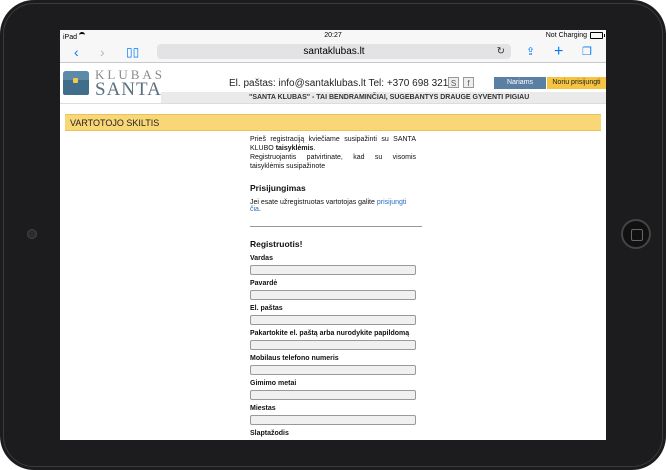 The image size is (666, 470). Describe the element at coordinates (333, 420) in the screenshot. I see `city-field` at that location.